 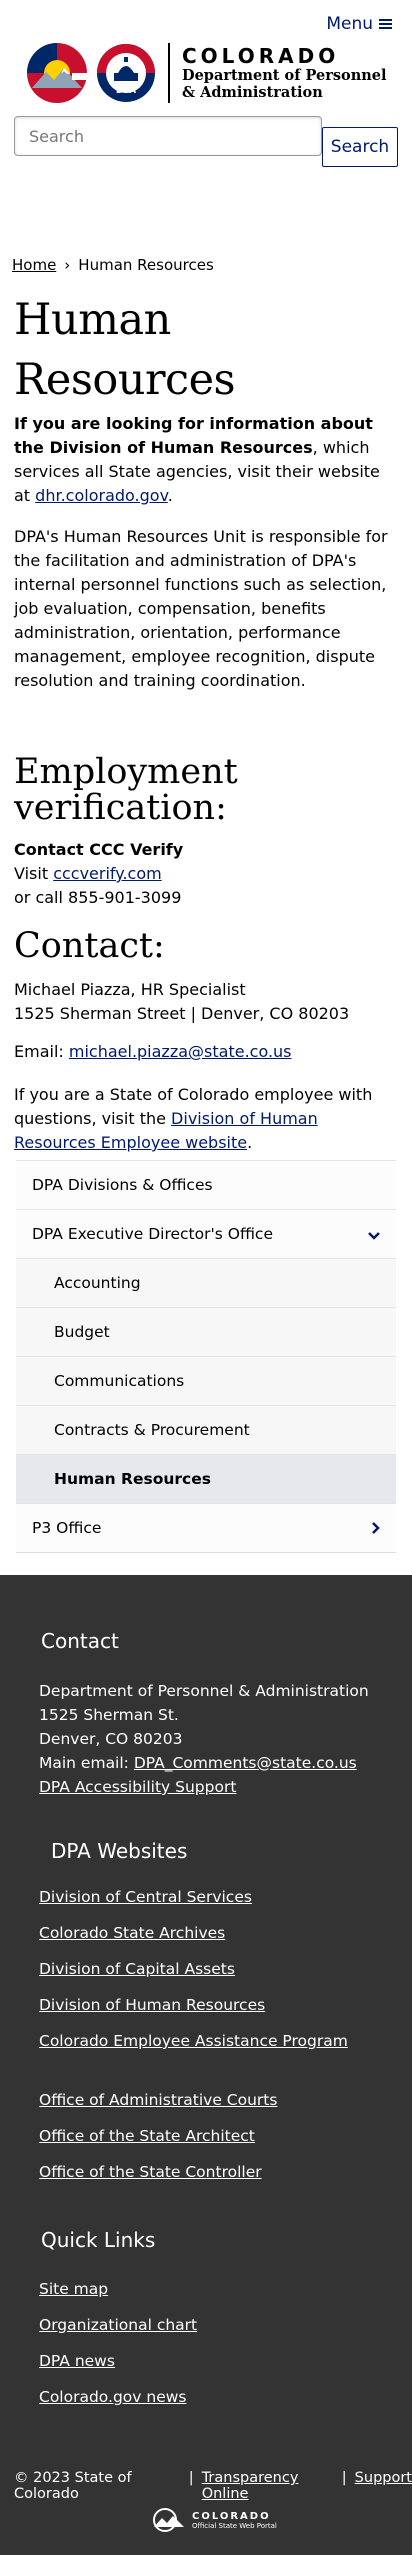 What do you see at coordinates (111, 1739) in the screenshot?
I see `footer-contact-line3: Denver, CO 80203` at bounding box center [111, 1739].